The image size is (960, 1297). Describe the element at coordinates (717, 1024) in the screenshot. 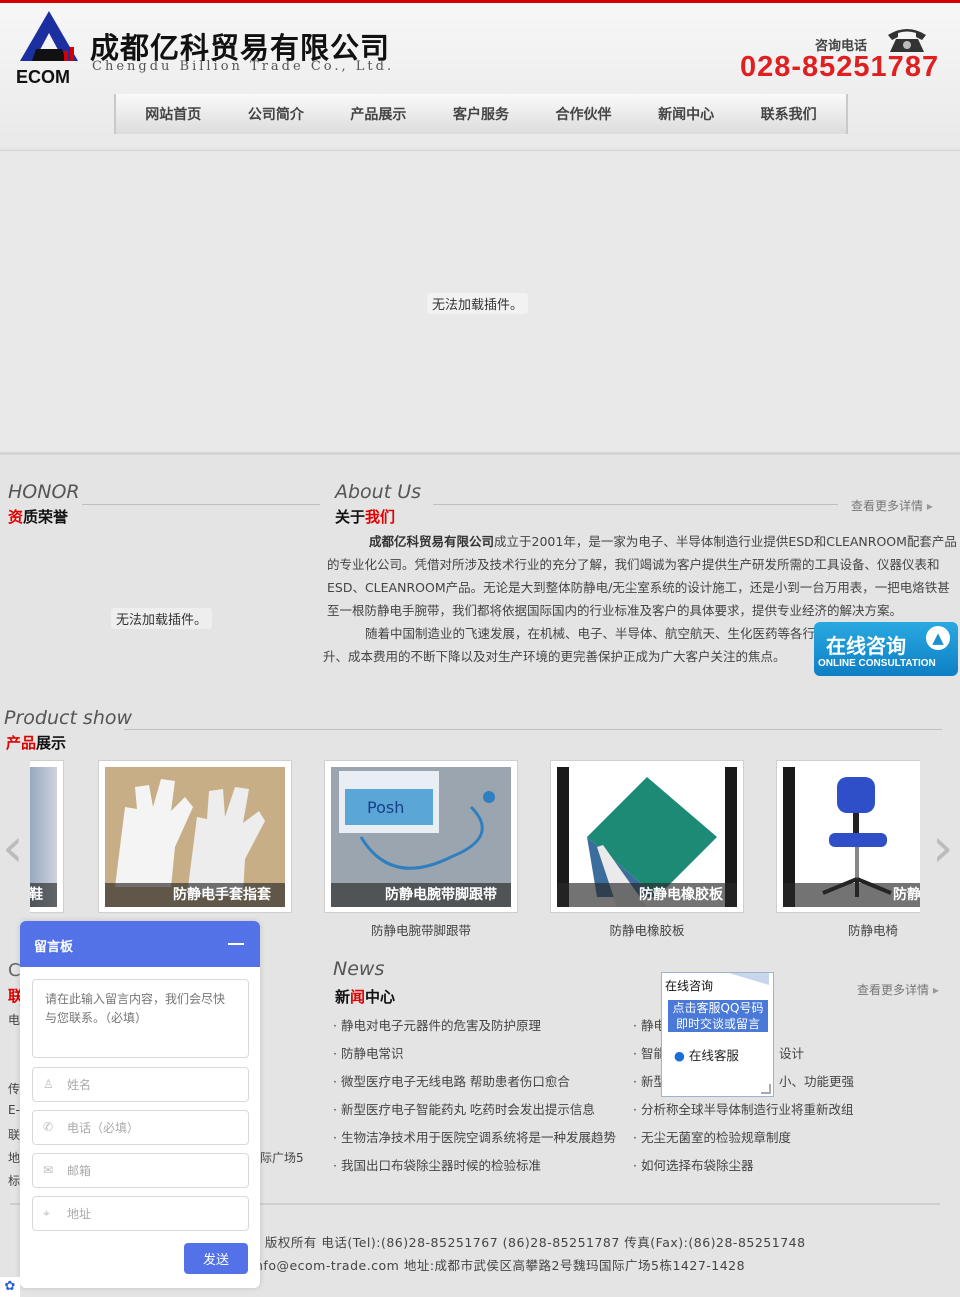

I see `qq-button-line2: 即时交谈或留言` at that location.